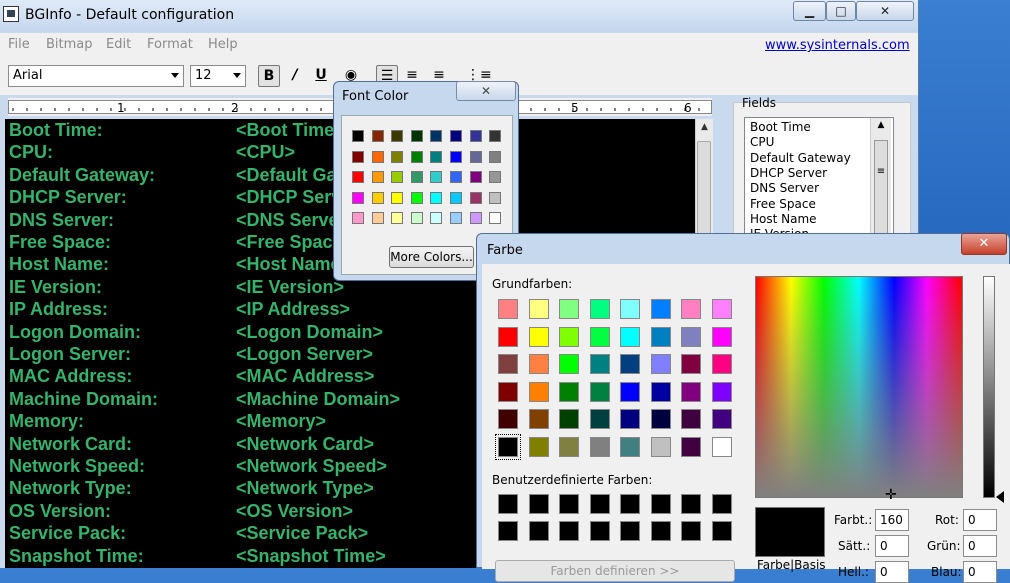 This screenshot has width=1010, height=583. Describe the element at coordinates (486, 91) in the screenshot. I see `font-color-close-button: ✕` at that location.